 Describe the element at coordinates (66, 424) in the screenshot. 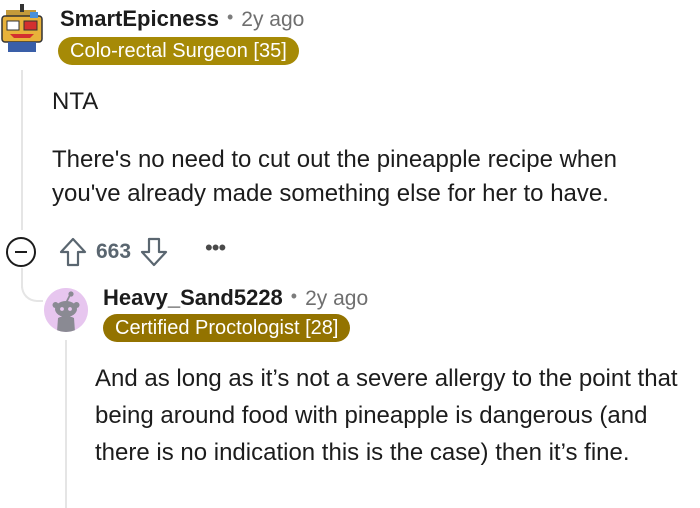

I see `thread-line-reply` at that location.